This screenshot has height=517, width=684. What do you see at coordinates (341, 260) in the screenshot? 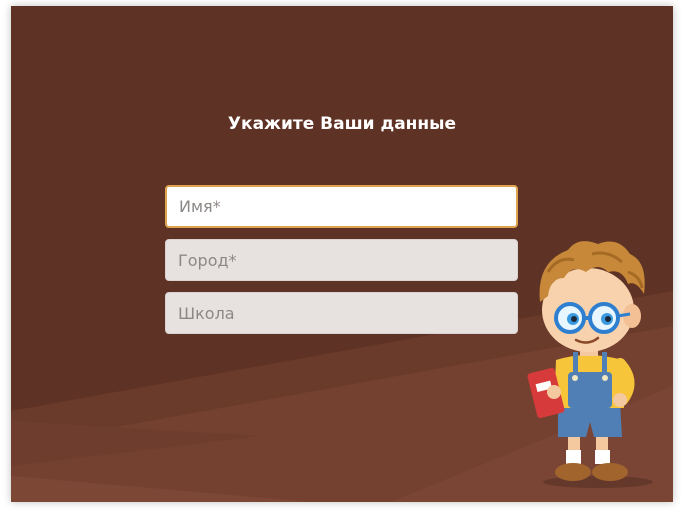
I see `city-input` at bounding box center [341, 260].